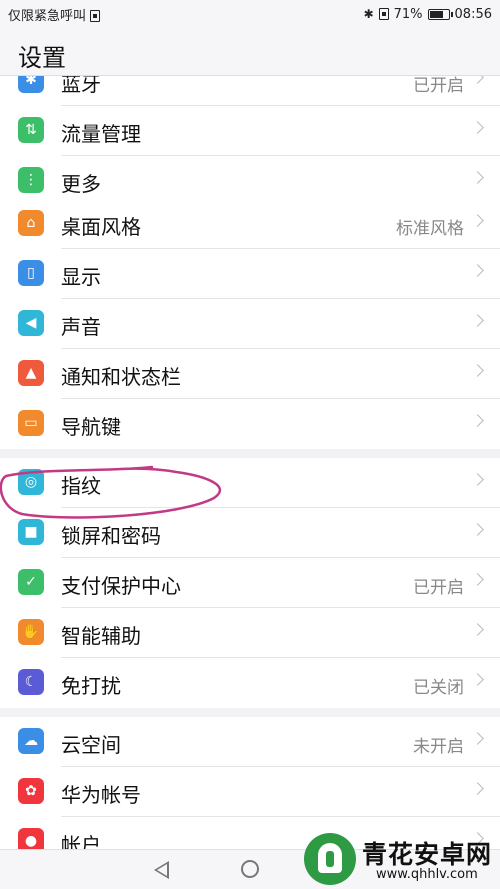  I want to click on settings-item-label: 支付保护中心, so click(121, 586).